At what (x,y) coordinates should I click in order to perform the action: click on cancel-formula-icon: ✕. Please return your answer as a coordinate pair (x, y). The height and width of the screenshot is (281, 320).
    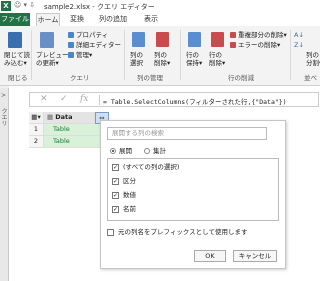
    Looking at the image, I should click on (44, 99).